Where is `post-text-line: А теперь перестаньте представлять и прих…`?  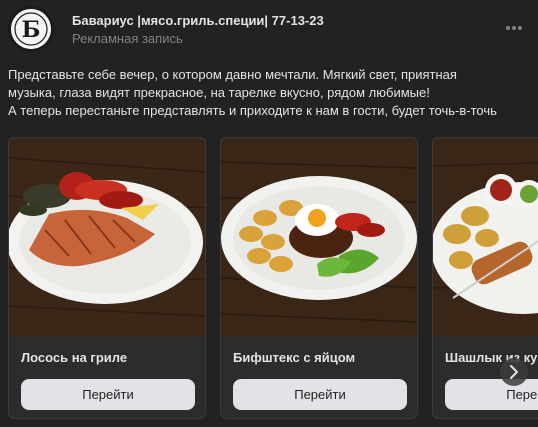 post-text-line: А теперь перестаньте представлять и прих… is located at coordinates (252, 110).